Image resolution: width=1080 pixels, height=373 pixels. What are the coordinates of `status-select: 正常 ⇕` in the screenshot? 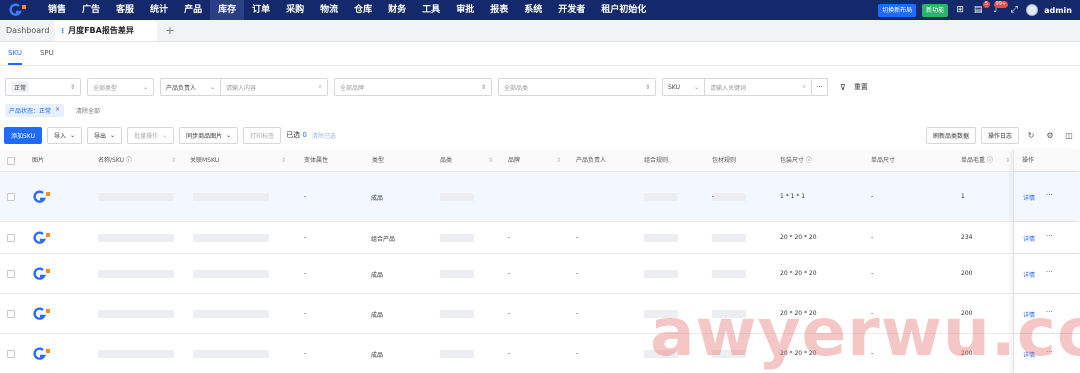 It's located at (43, 87).